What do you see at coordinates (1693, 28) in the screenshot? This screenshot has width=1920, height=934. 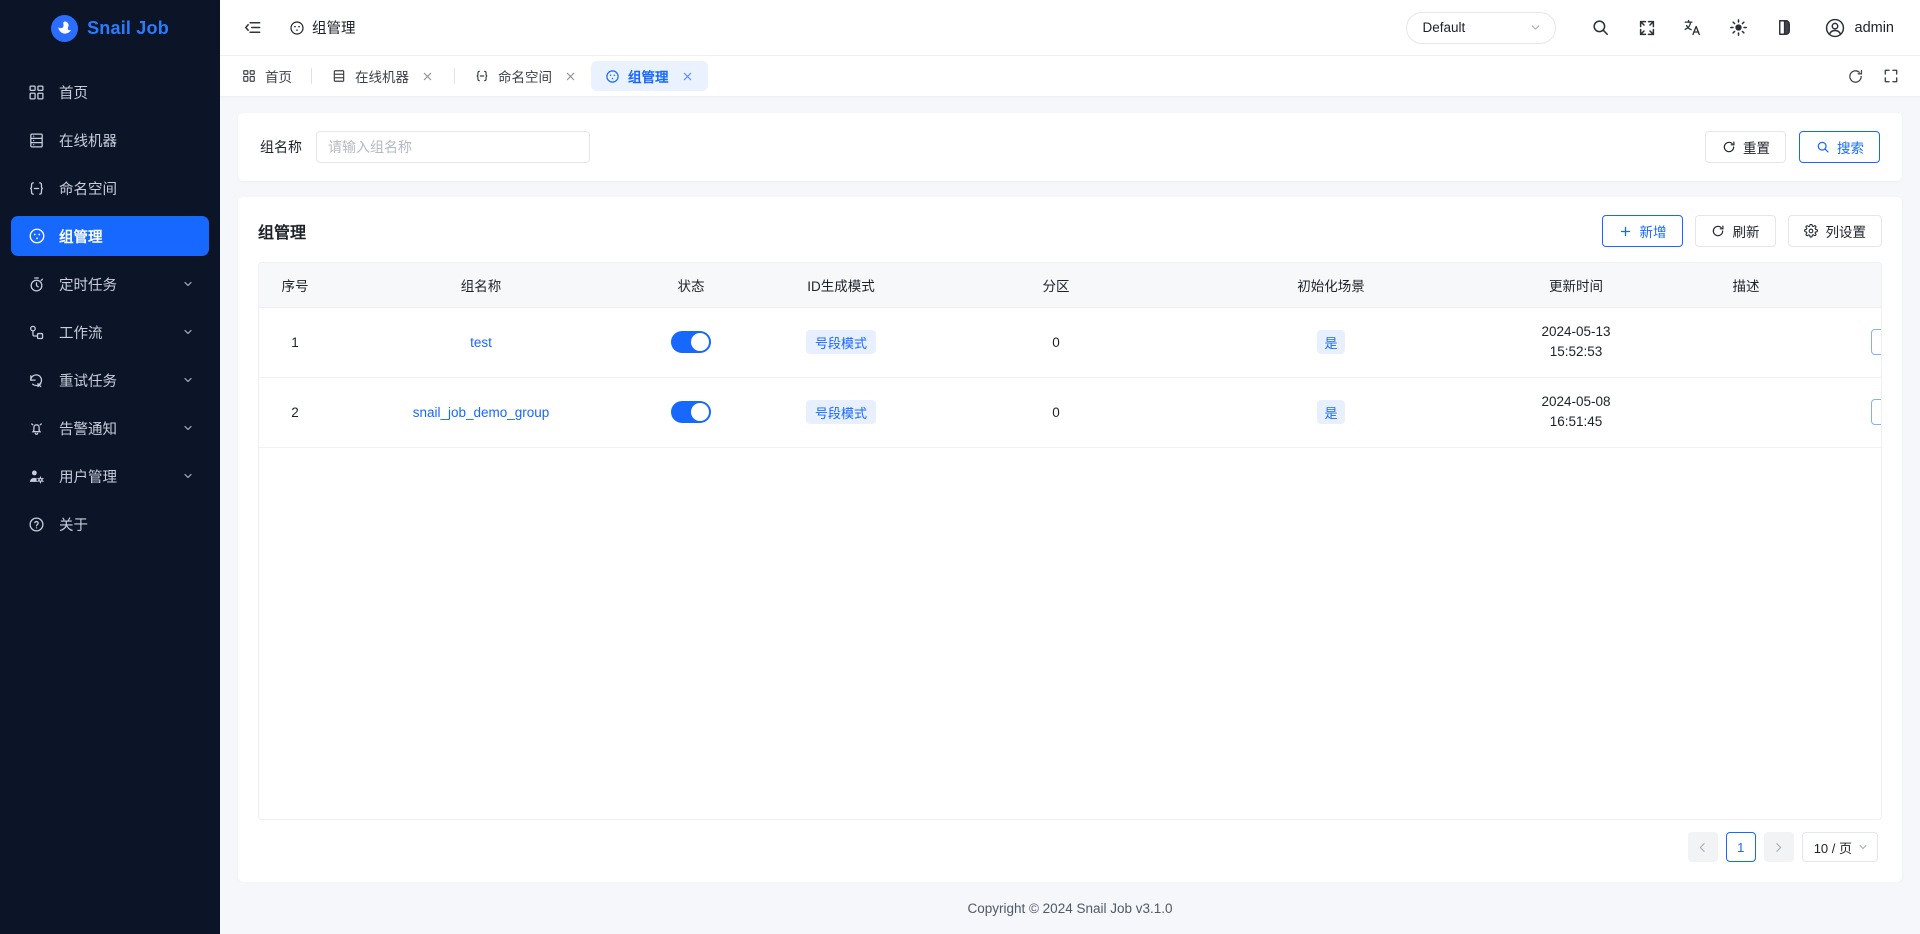 I see `translate-icon` at bounding box center [1693, 28].